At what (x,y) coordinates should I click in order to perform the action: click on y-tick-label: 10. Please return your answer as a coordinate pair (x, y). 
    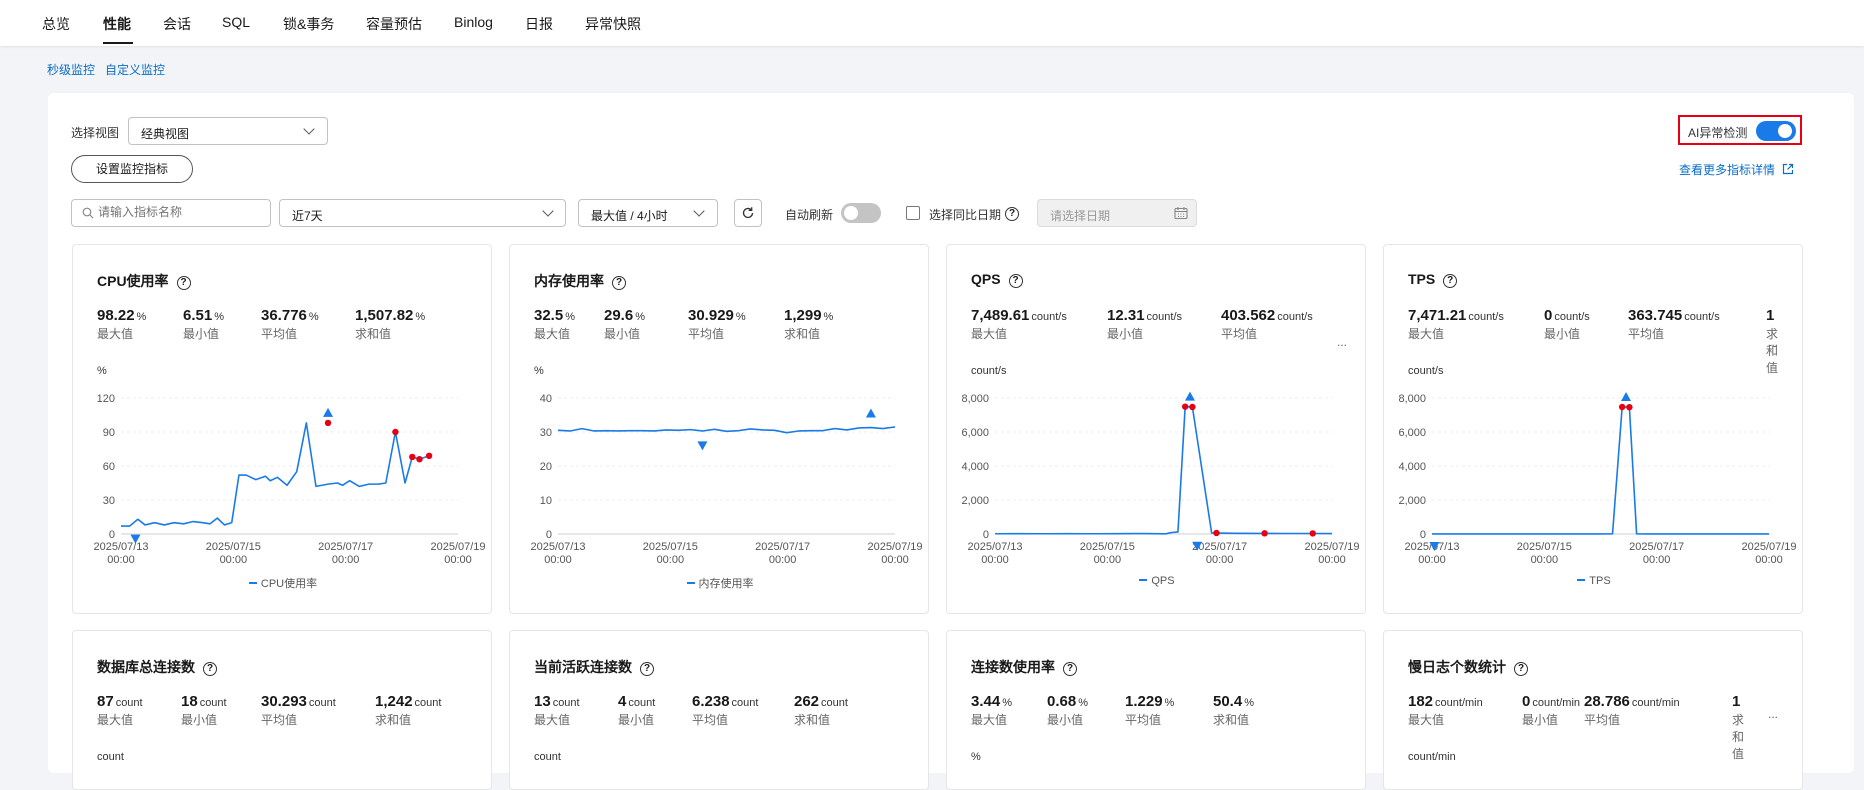
    Looking at the image, I should click on (546, 501).